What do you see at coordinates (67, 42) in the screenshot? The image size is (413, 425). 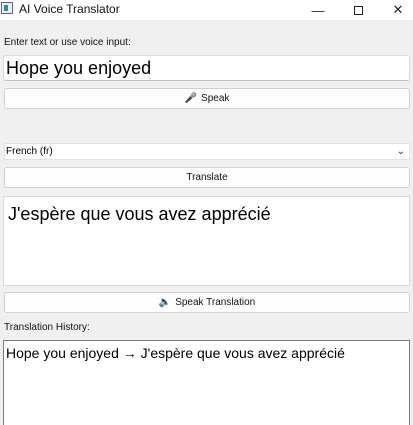 I see `input-label: Enter text or use voice input:` at bounding box center [67, 42].